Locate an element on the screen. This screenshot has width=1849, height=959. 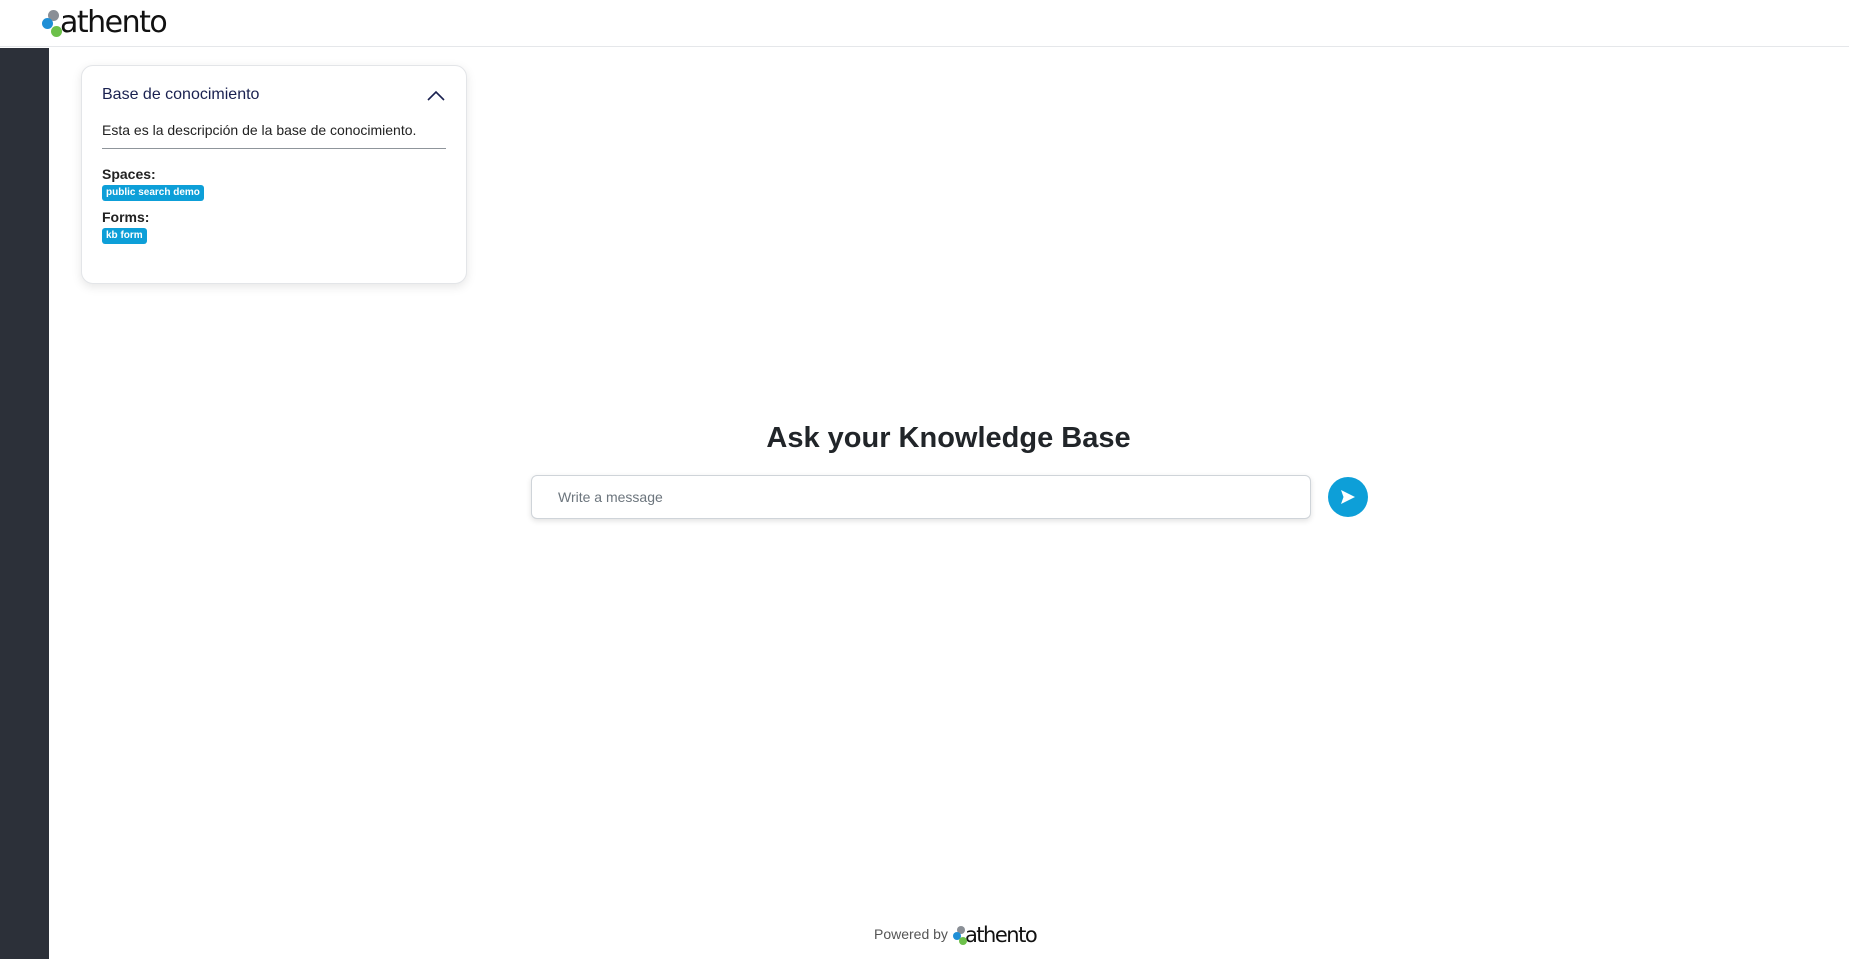
send-icon is located at coordinates (1348, 497).